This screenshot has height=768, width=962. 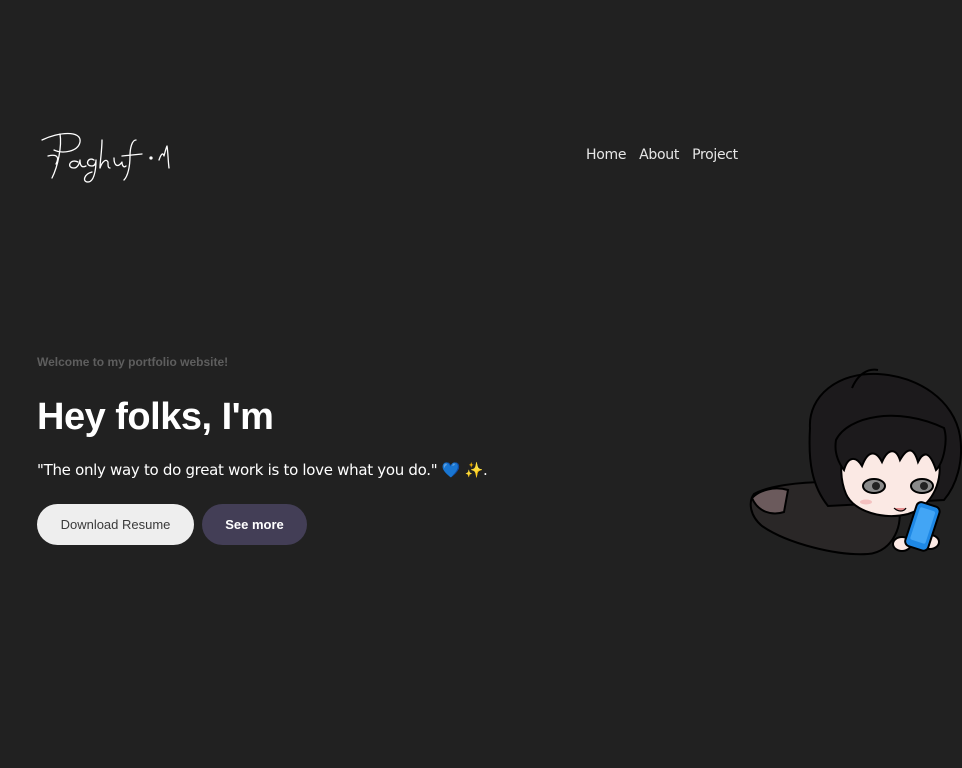 I want to click on sparkles-icon: ✨, so click(x=474, y=470).